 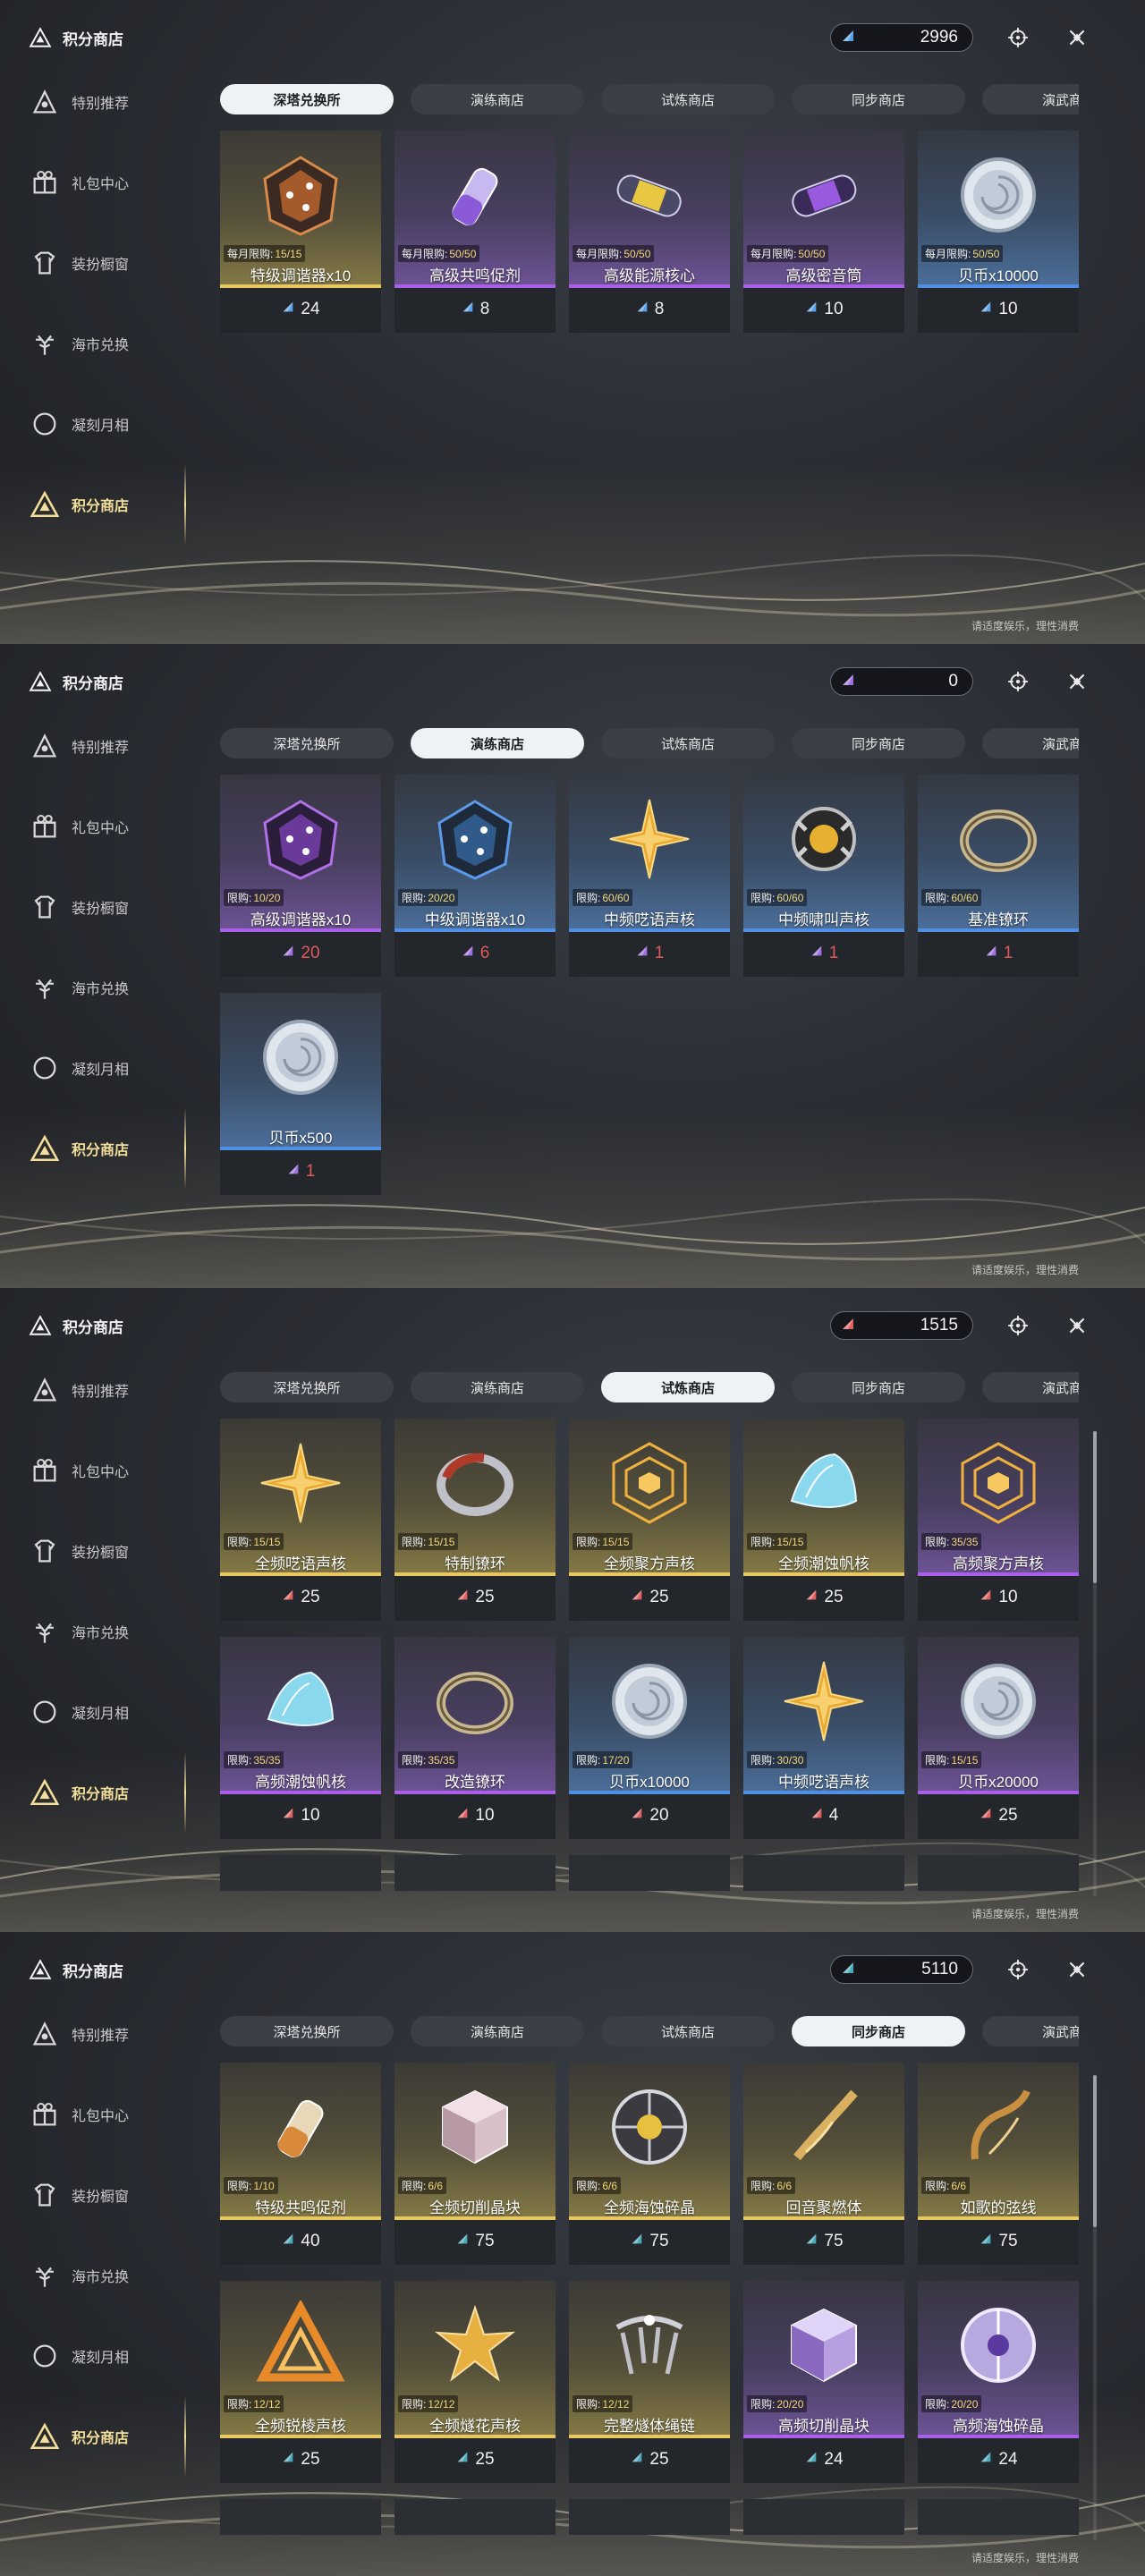 What do you see at coordinates (300, 876) in the screenshot?
I see `shop-item-card: 限购: 10/20 高级调谐器x10 20` at bounding box center [300, 876].